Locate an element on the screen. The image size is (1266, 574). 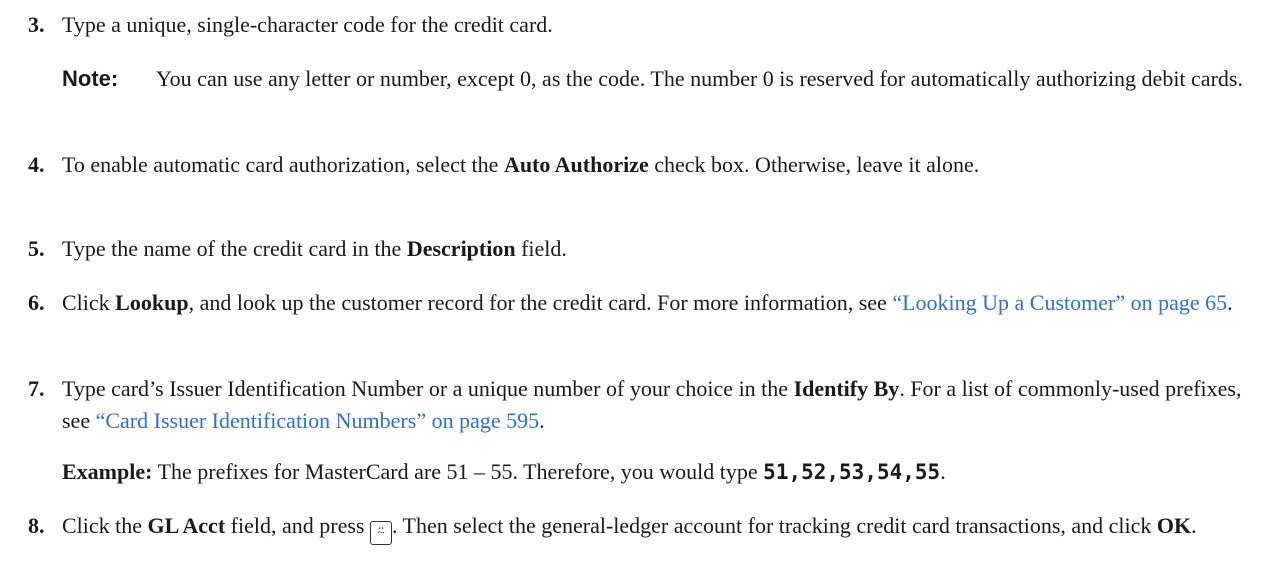
step-number: 6. is located at coordinates (36, 302).